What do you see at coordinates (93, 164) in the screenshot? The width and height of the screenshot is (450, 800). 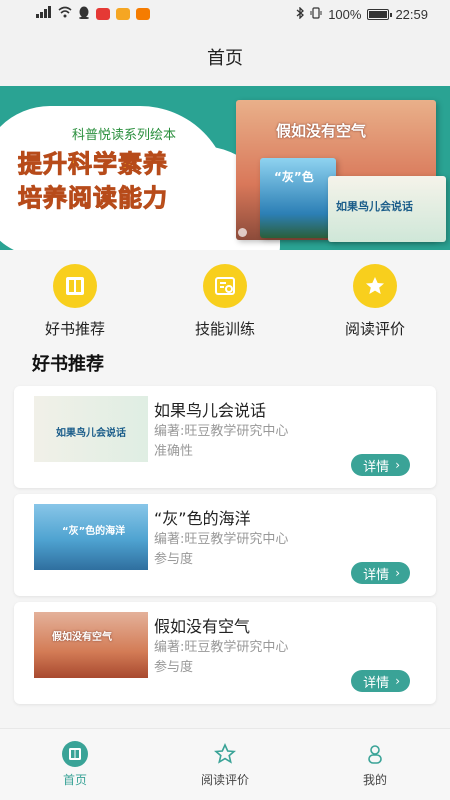 I see `banner-headline-1: 提升科学素养` at bounding box center [93, 164].